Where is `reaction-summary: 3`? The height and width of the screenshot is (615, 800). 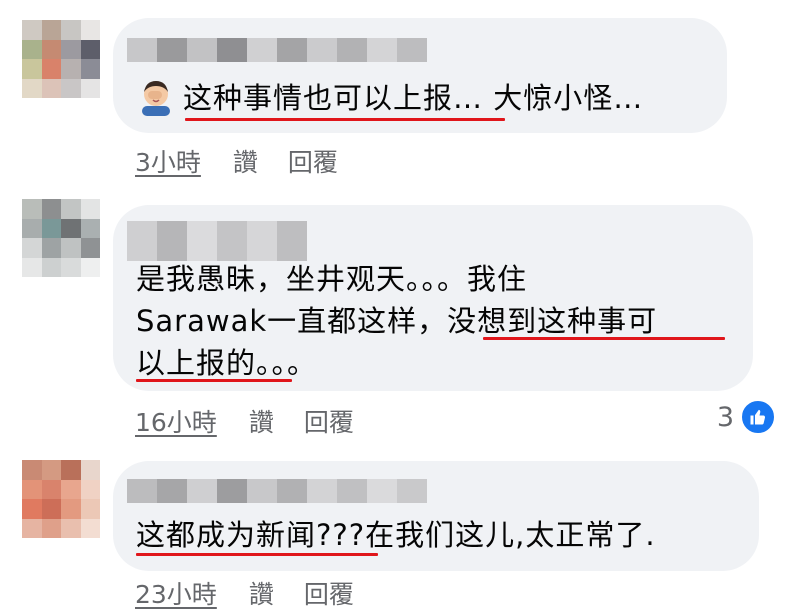 reaction-summary: 3 is located at coordinates (746, 417).